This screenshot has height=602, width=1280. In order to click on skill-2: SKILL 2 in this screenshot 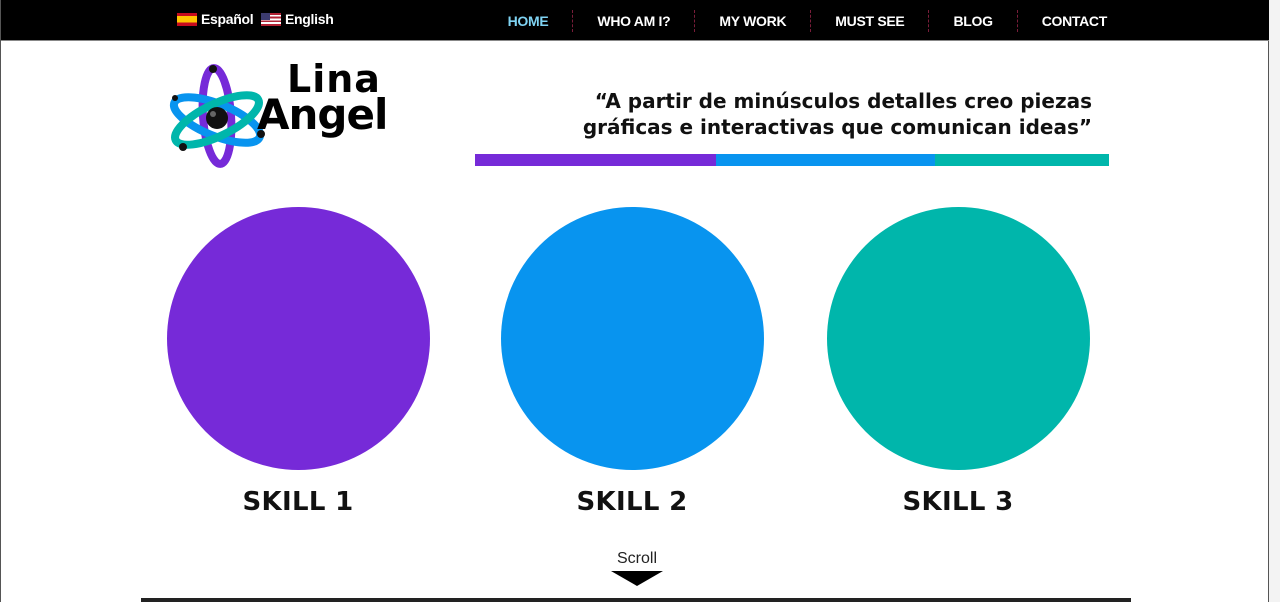, I will do `click(632, 362)`.